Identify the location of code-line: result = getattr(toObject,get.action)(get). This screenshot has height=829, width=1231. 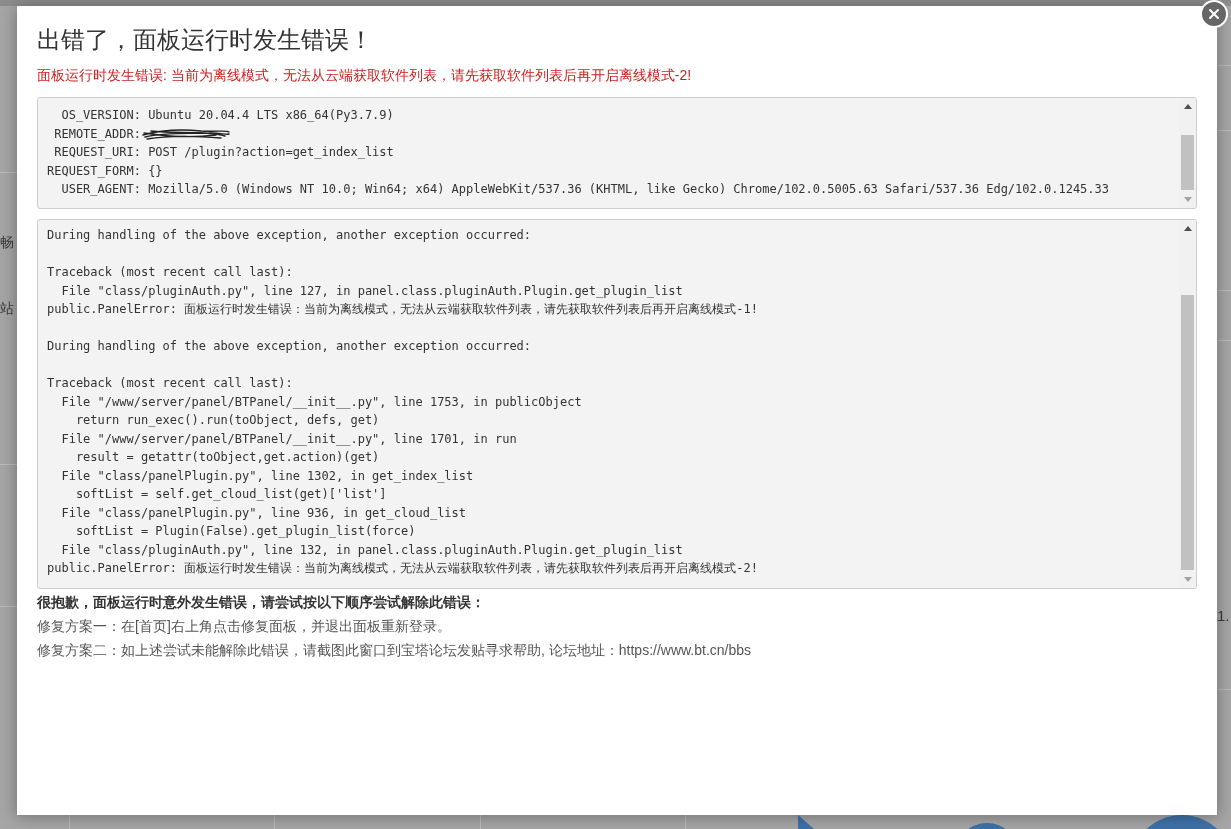
(227, 457).